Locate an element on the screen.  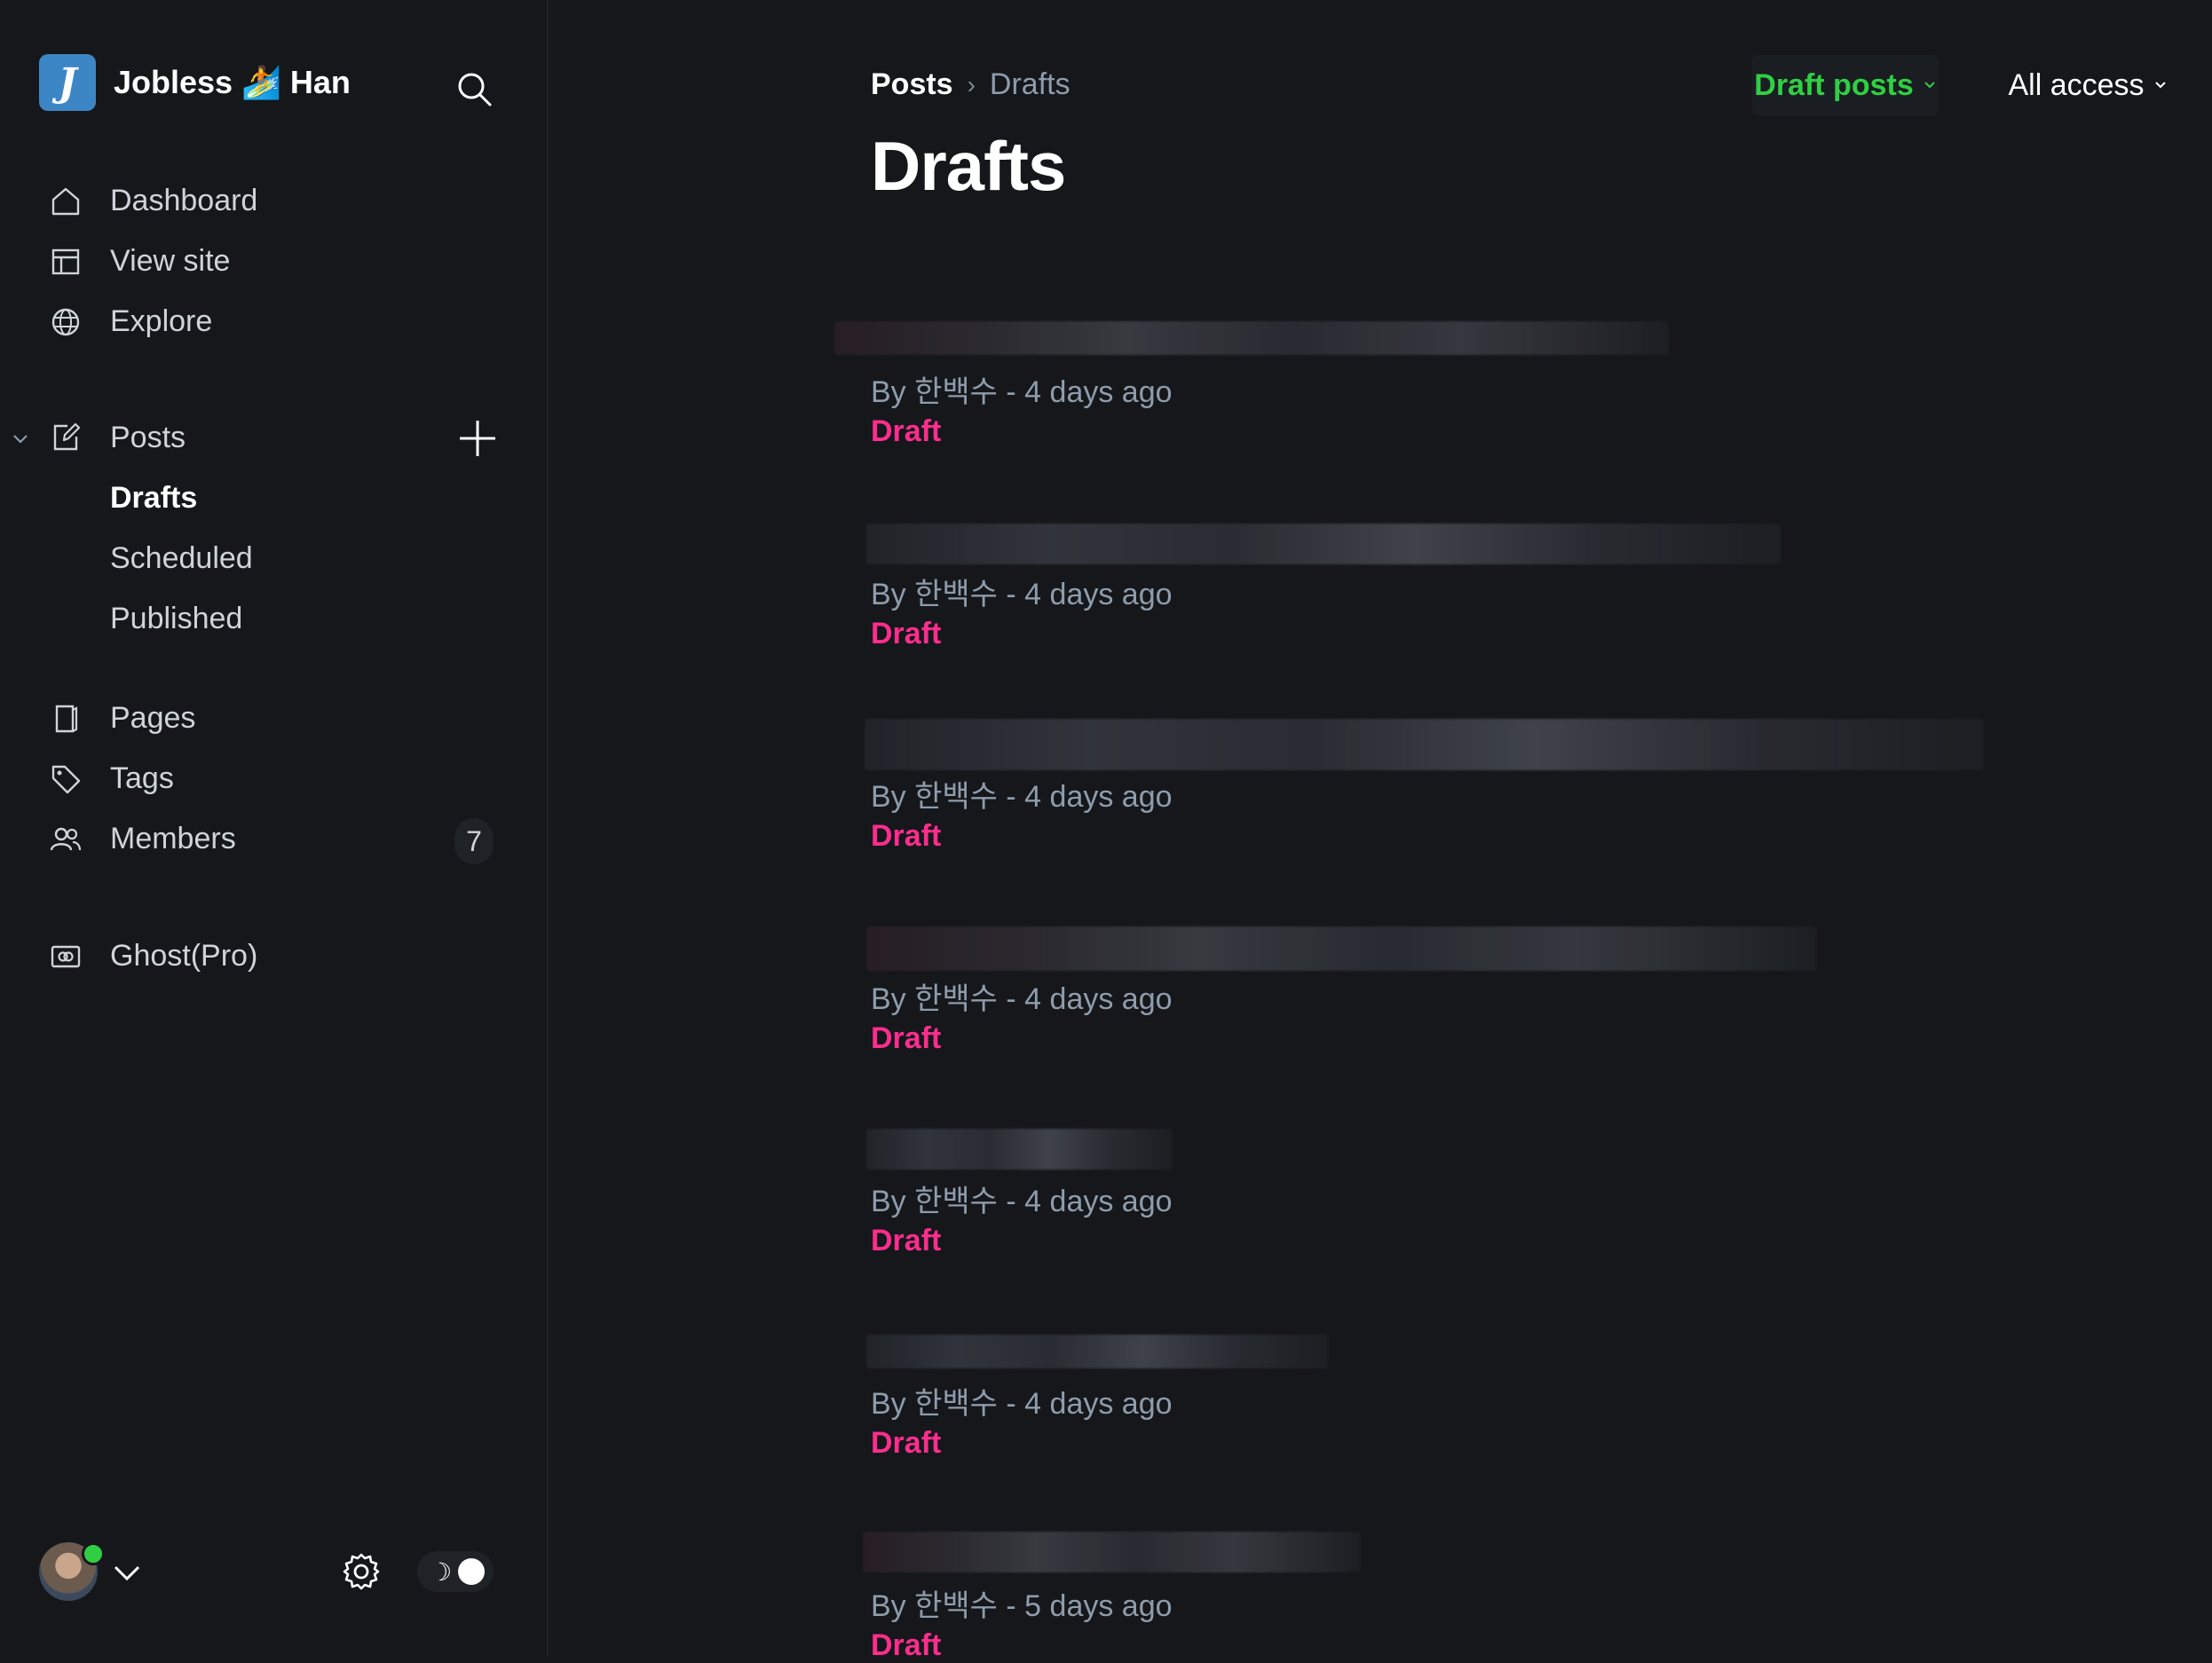
nav-item-tags: Tags is located at coordinates (266, 780).